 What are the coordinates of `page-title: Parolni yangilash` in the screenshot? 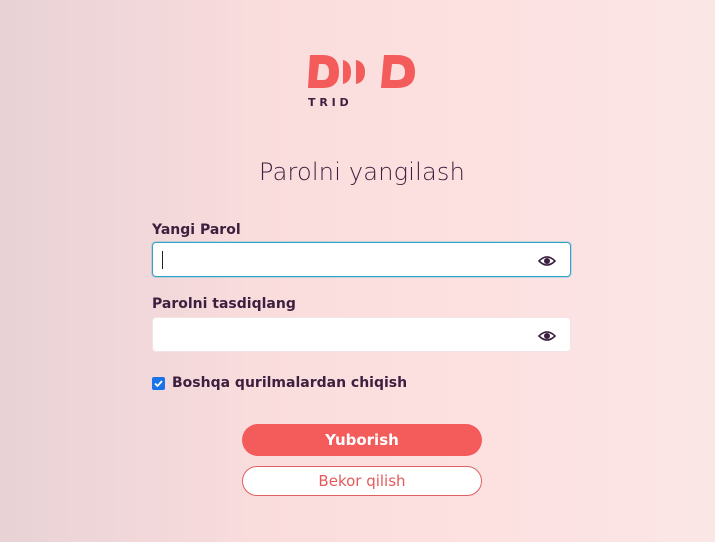 It's located at (362, 172).